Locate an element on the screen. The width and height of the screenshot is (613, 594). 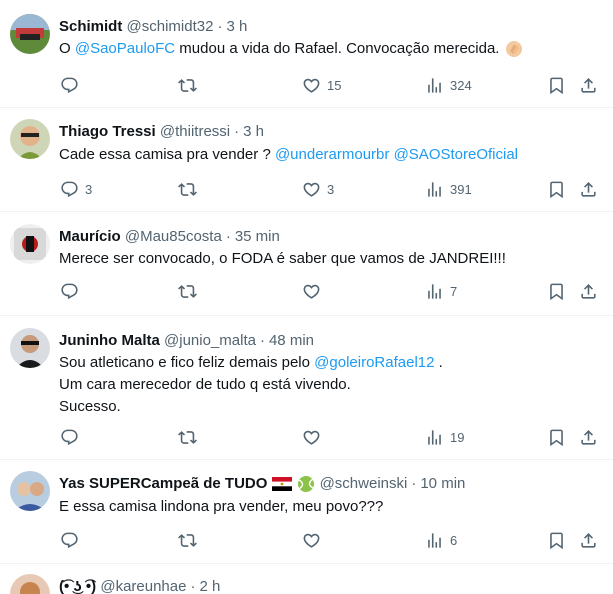
views-count: 19 is located at coordinates (457, 437).